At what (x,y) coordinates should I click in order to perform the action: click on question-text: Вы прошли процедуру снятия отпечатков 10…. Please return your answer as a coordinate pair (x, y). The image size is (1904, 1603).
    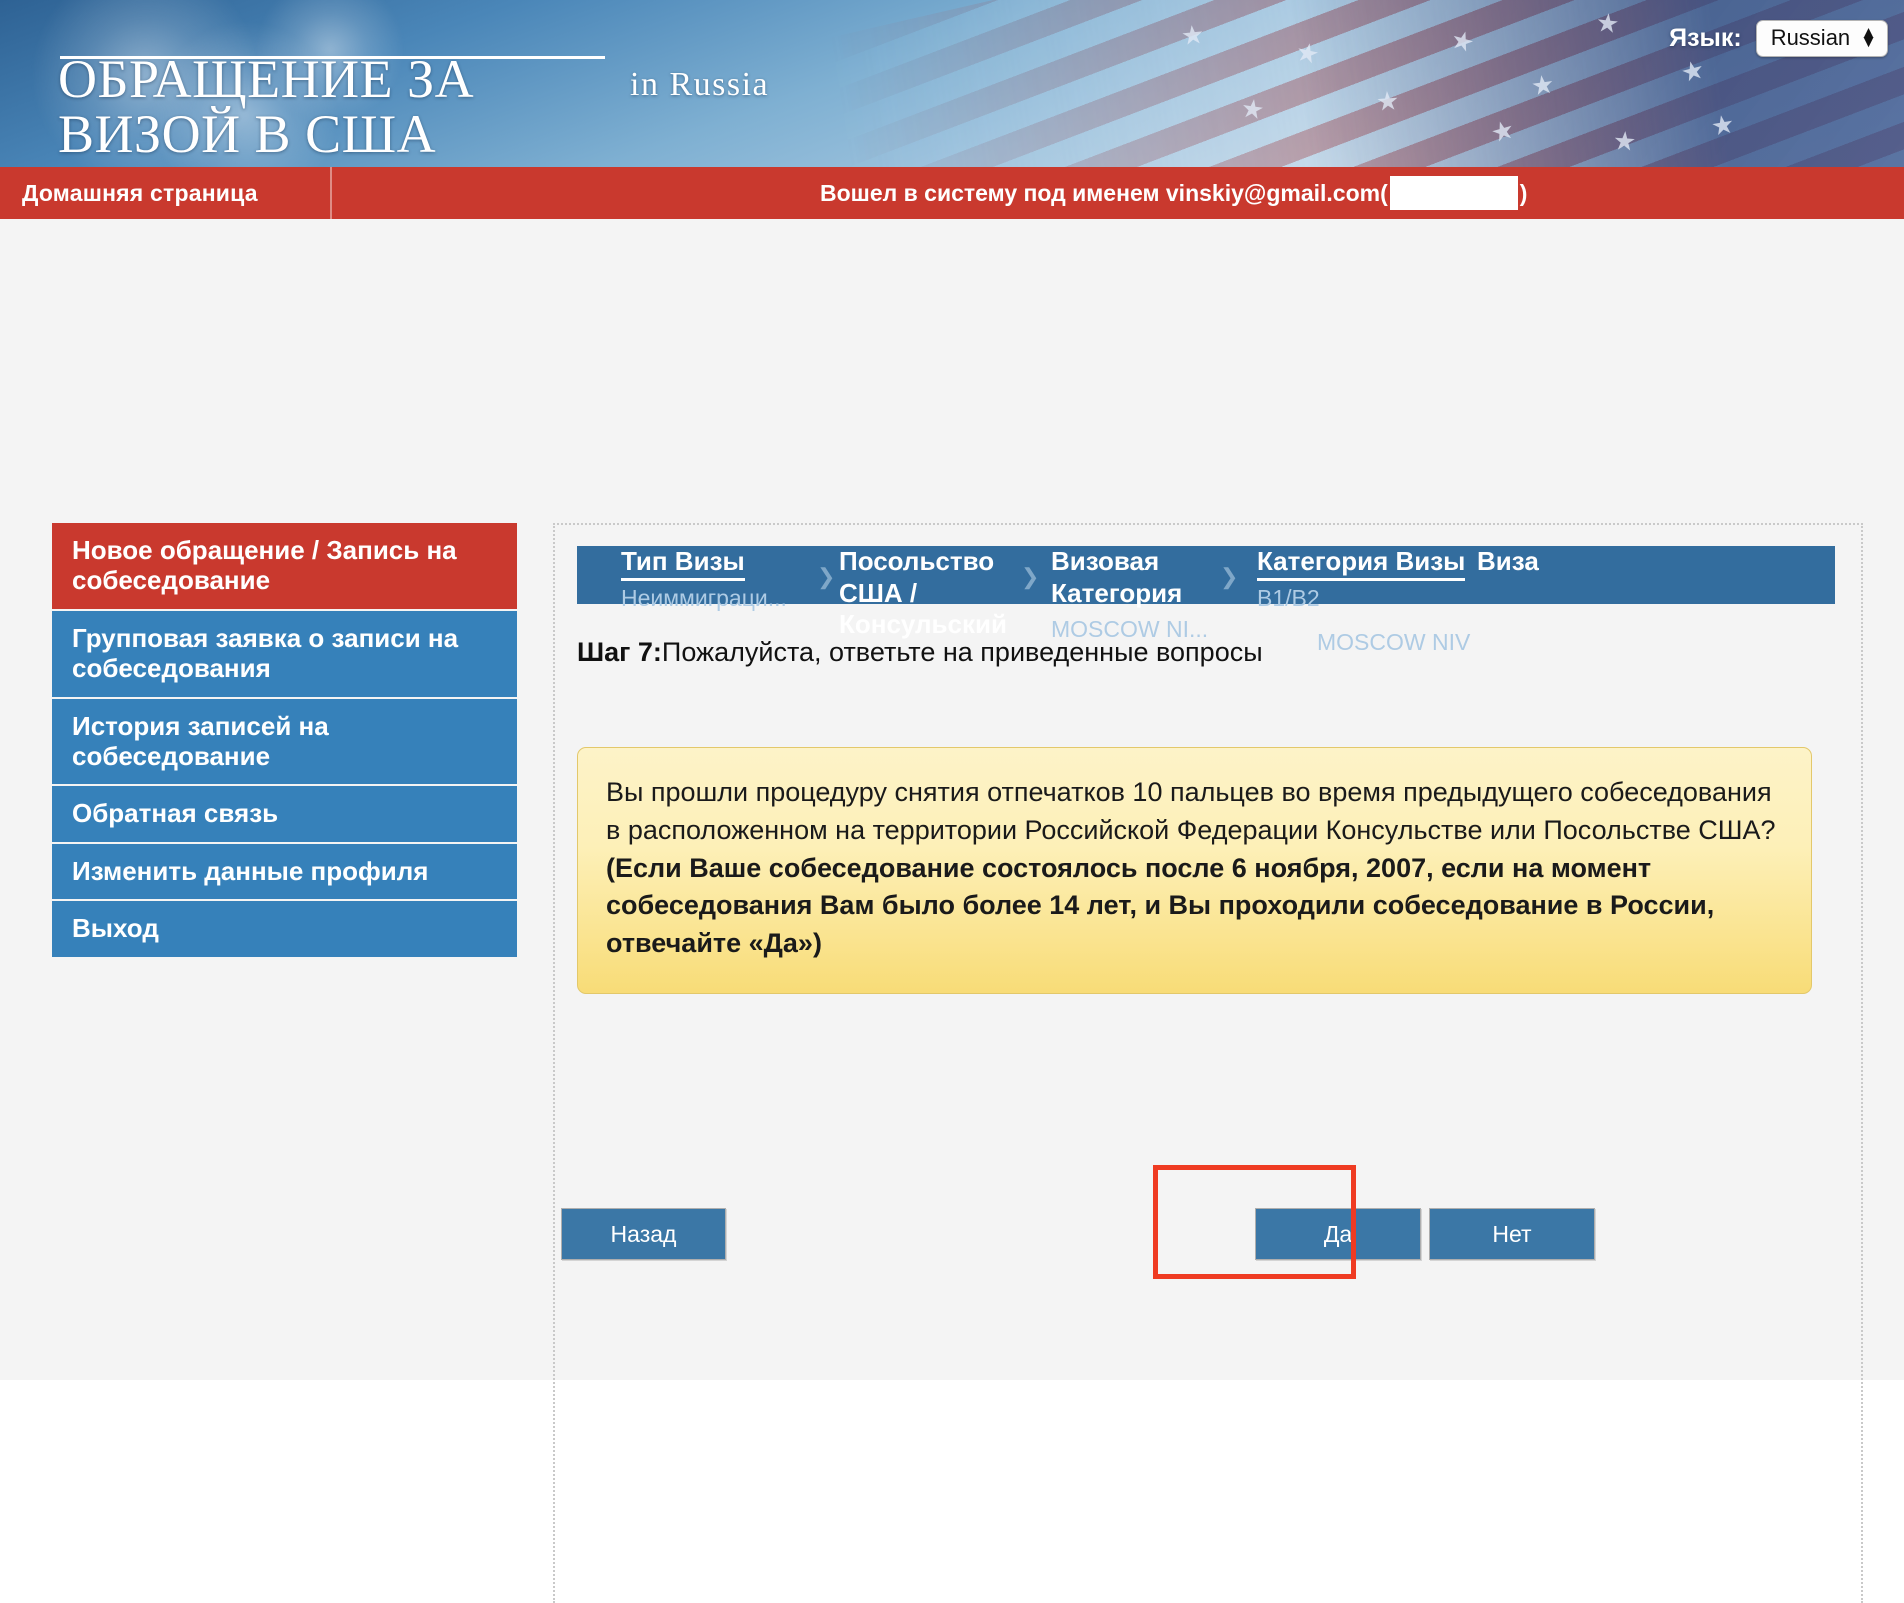
    Looking at the image, I should click on (1191, 811).